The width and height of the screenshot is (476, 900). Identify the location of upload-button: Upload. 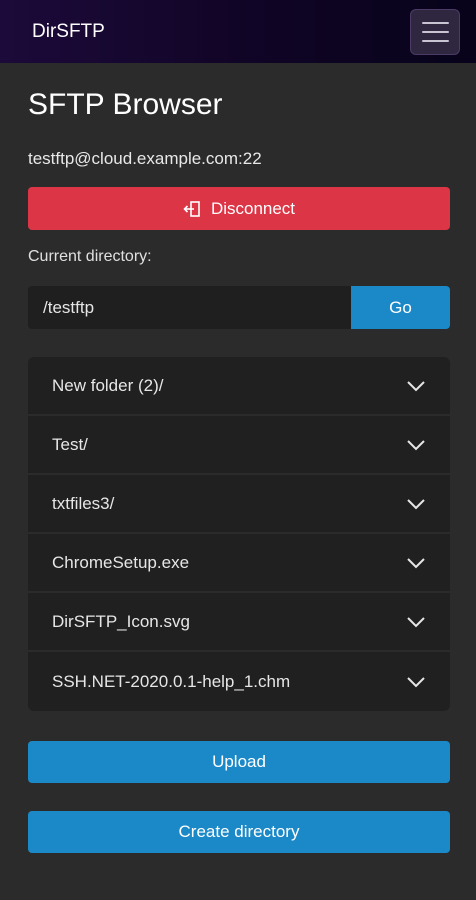
(239, 762).